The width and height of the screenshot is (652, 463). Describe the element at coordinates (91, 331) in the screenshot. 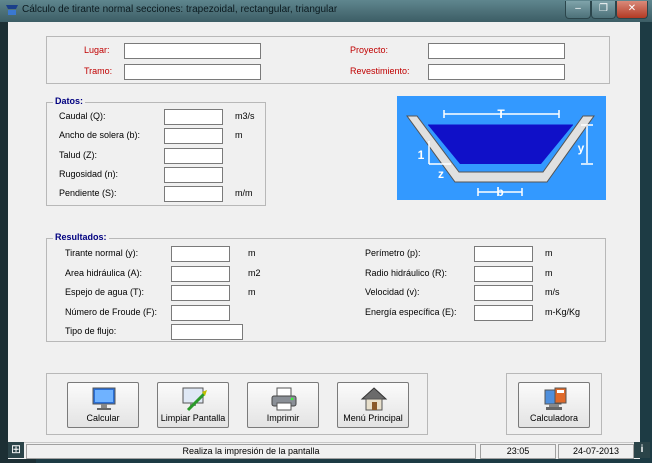

I see `tipo-flujo-label: Tipo de flujo:` at that location.